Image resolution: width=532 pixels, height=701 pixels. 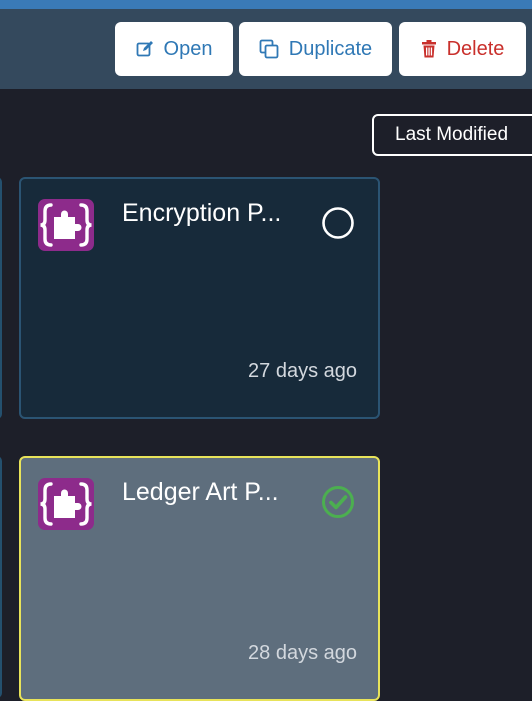 I want to click on action-toolbar: Open Duplicate Delete, so click(x=266, y=49).